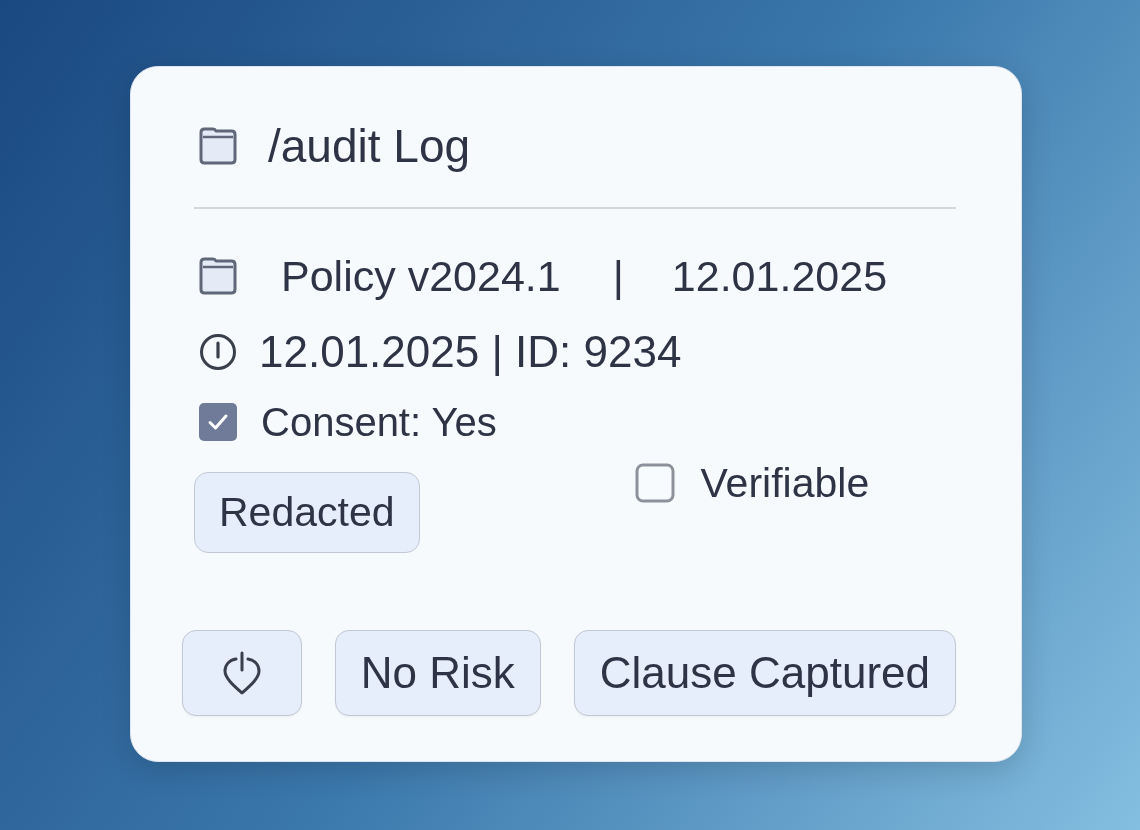  Describe the element at coordinates (307, 512) in the screenshot. I see `tag-button: Redacted` at that location.